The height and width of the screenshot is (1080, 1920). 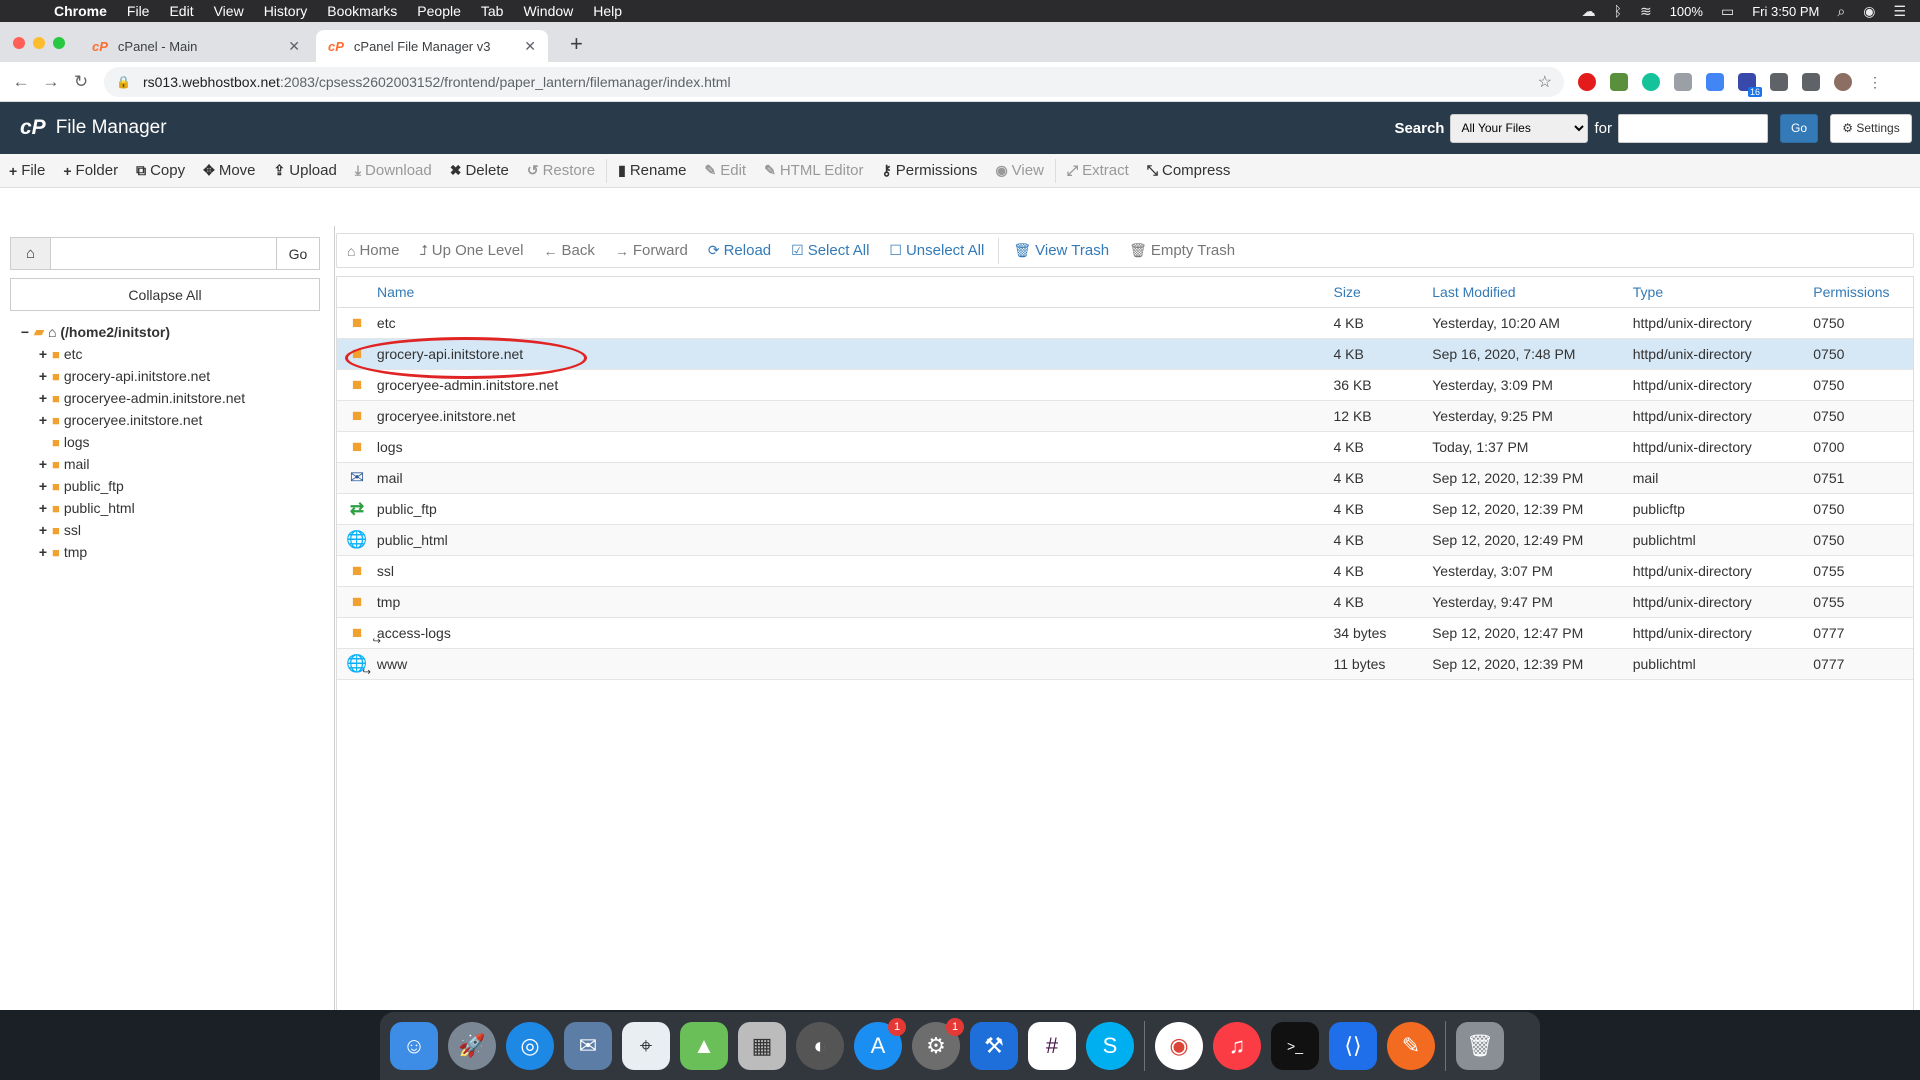 What do you see at coordinates (1863, 447) in the screenshot?
I see `file-permissions: 0700` at bounding box center [1863, 447].